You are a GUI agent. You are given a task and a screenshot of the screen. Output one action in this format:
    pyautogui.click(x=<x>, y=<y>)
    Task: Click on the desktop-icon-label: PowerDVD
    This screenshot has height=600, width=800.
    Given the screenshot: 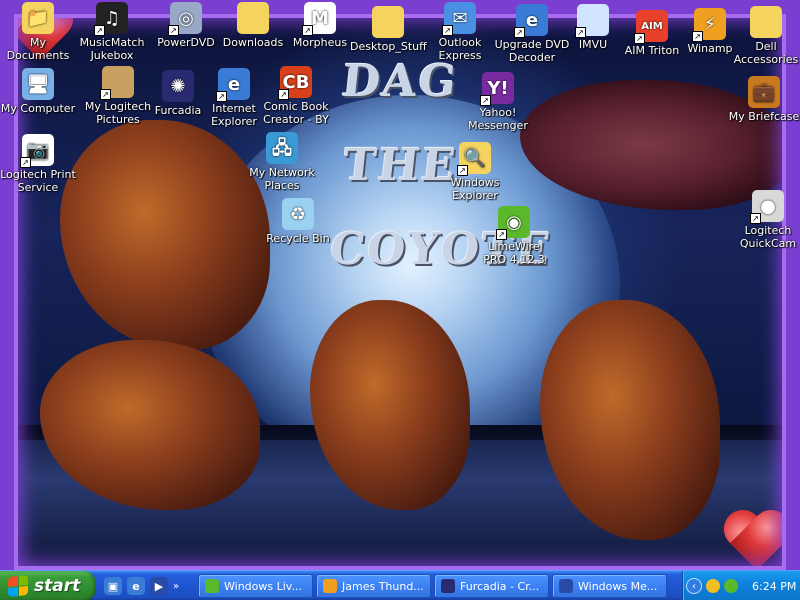 What is the action you would take?
    pyautogui.click(x=186, y=42)
    